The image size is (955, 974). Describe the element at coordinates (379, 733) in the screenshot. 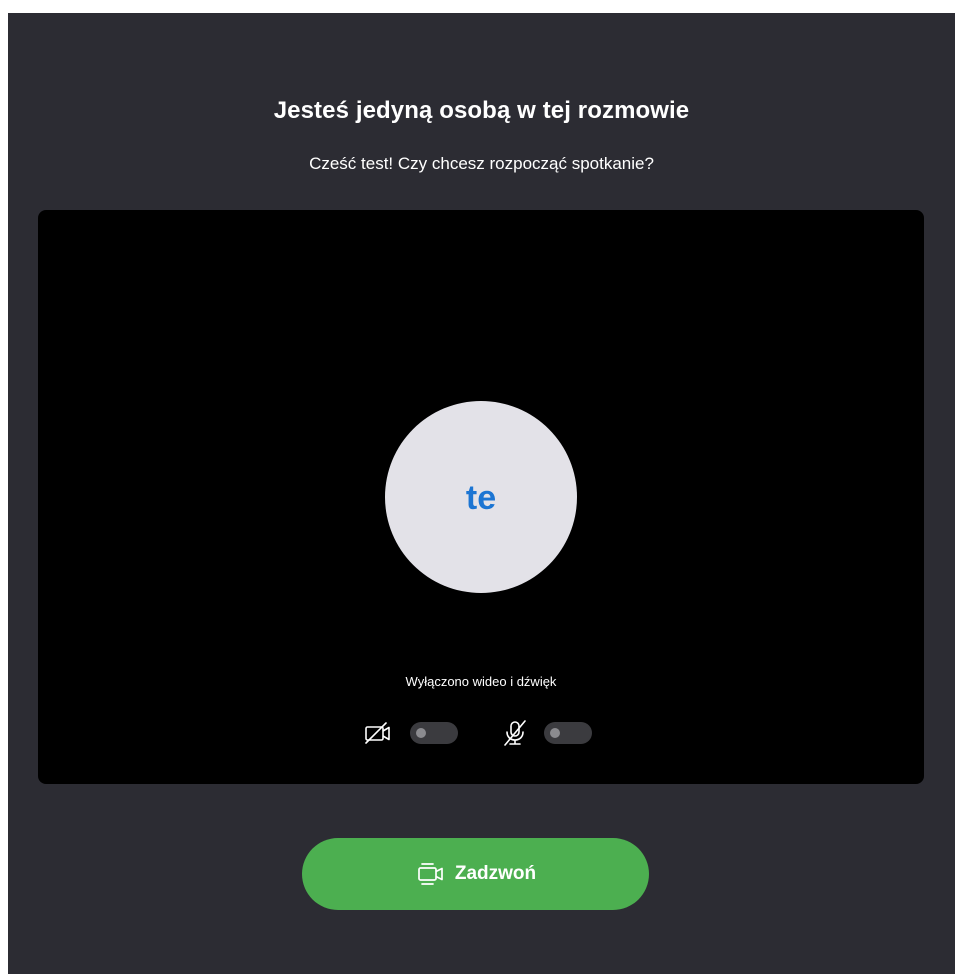

I see `video-off-icon` at that location.